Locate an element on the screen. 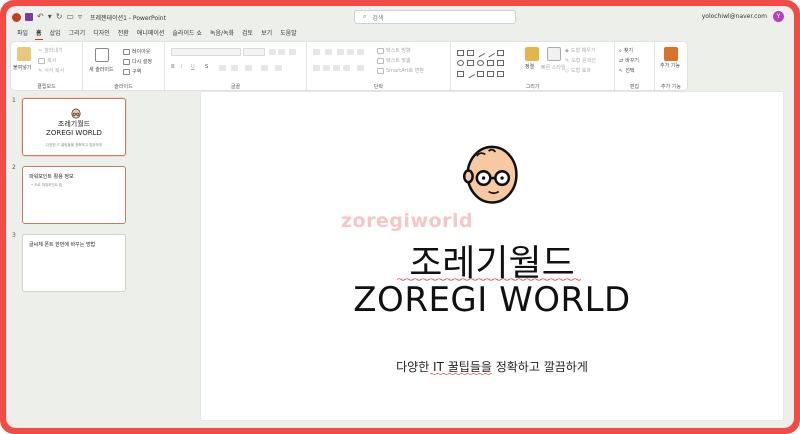 The height and width of the screenshot is (434, 800). numbering-button is located at coordinates (328, 52).